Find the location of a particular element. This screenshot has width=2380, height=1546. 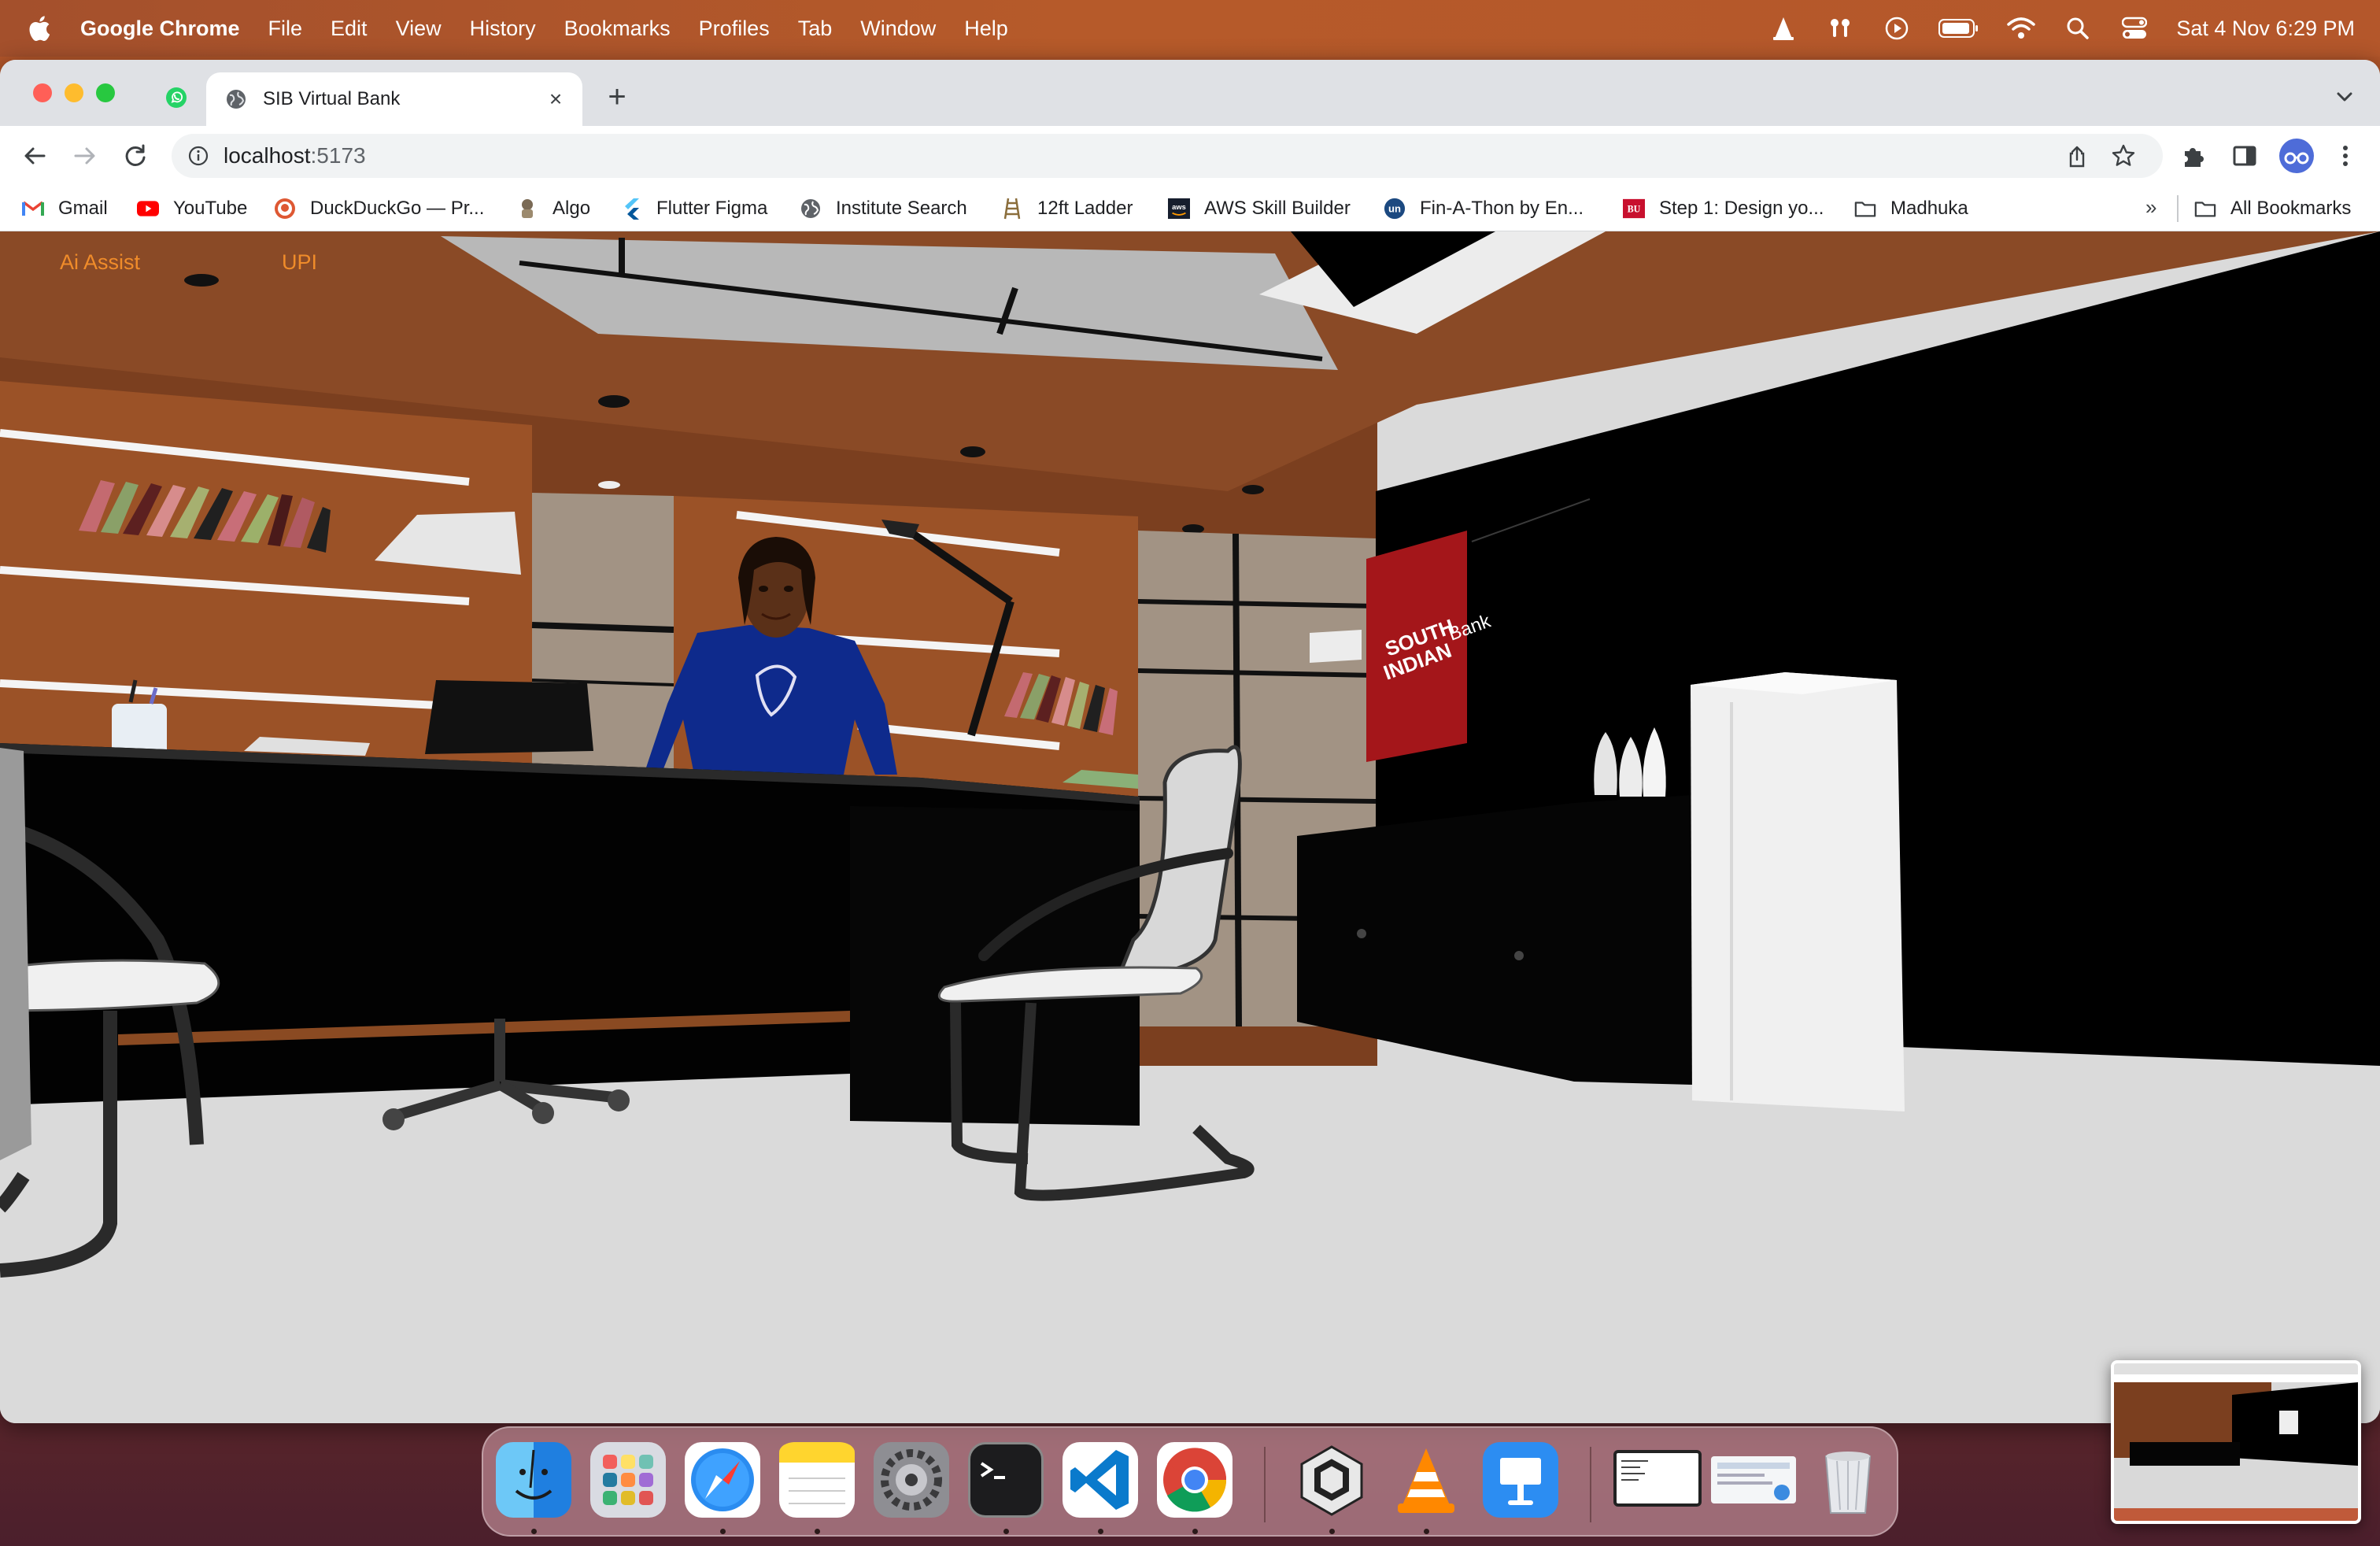

bookmark-label: Madhuka is located at coordinates (1929, 209).